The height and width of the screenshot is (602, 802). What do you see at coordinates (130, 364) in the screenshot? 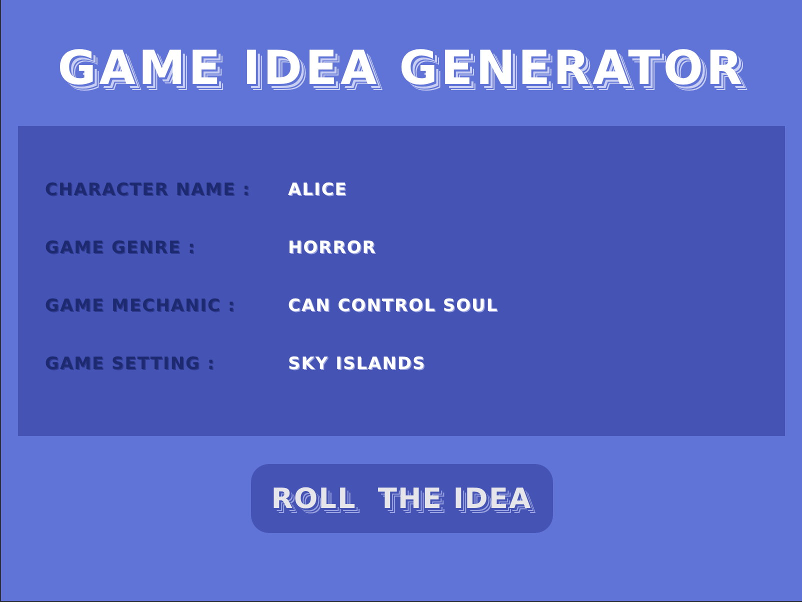
I see `field-label: GAME SETTING :` at bounding box center [130, 364].